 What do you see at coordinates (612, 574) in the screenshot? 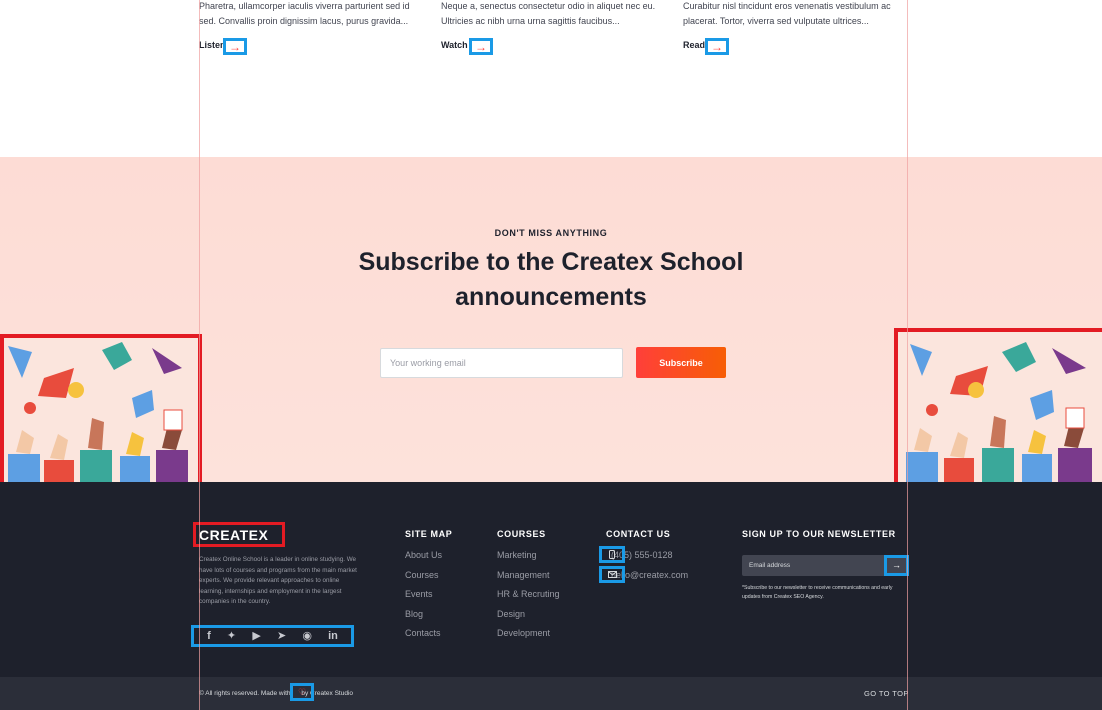
I see `mail-icon` at bounding box center [612, 574].